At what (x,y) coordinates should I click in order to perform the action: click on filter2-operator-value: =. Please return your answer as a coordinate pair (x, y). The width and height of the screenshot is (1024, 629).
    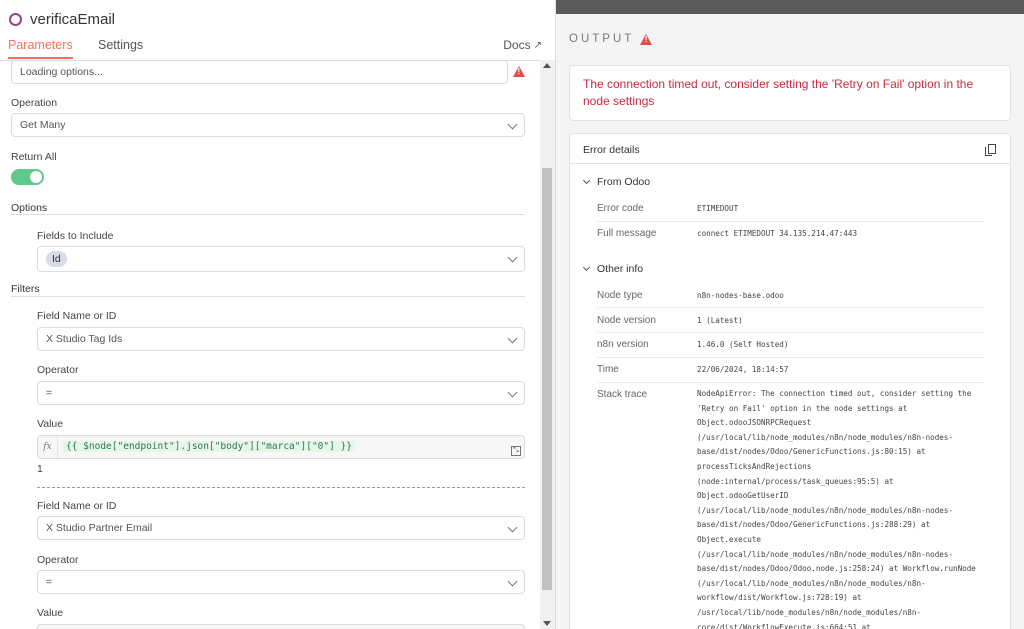
    Looking at the image, I should click on (49, 582).